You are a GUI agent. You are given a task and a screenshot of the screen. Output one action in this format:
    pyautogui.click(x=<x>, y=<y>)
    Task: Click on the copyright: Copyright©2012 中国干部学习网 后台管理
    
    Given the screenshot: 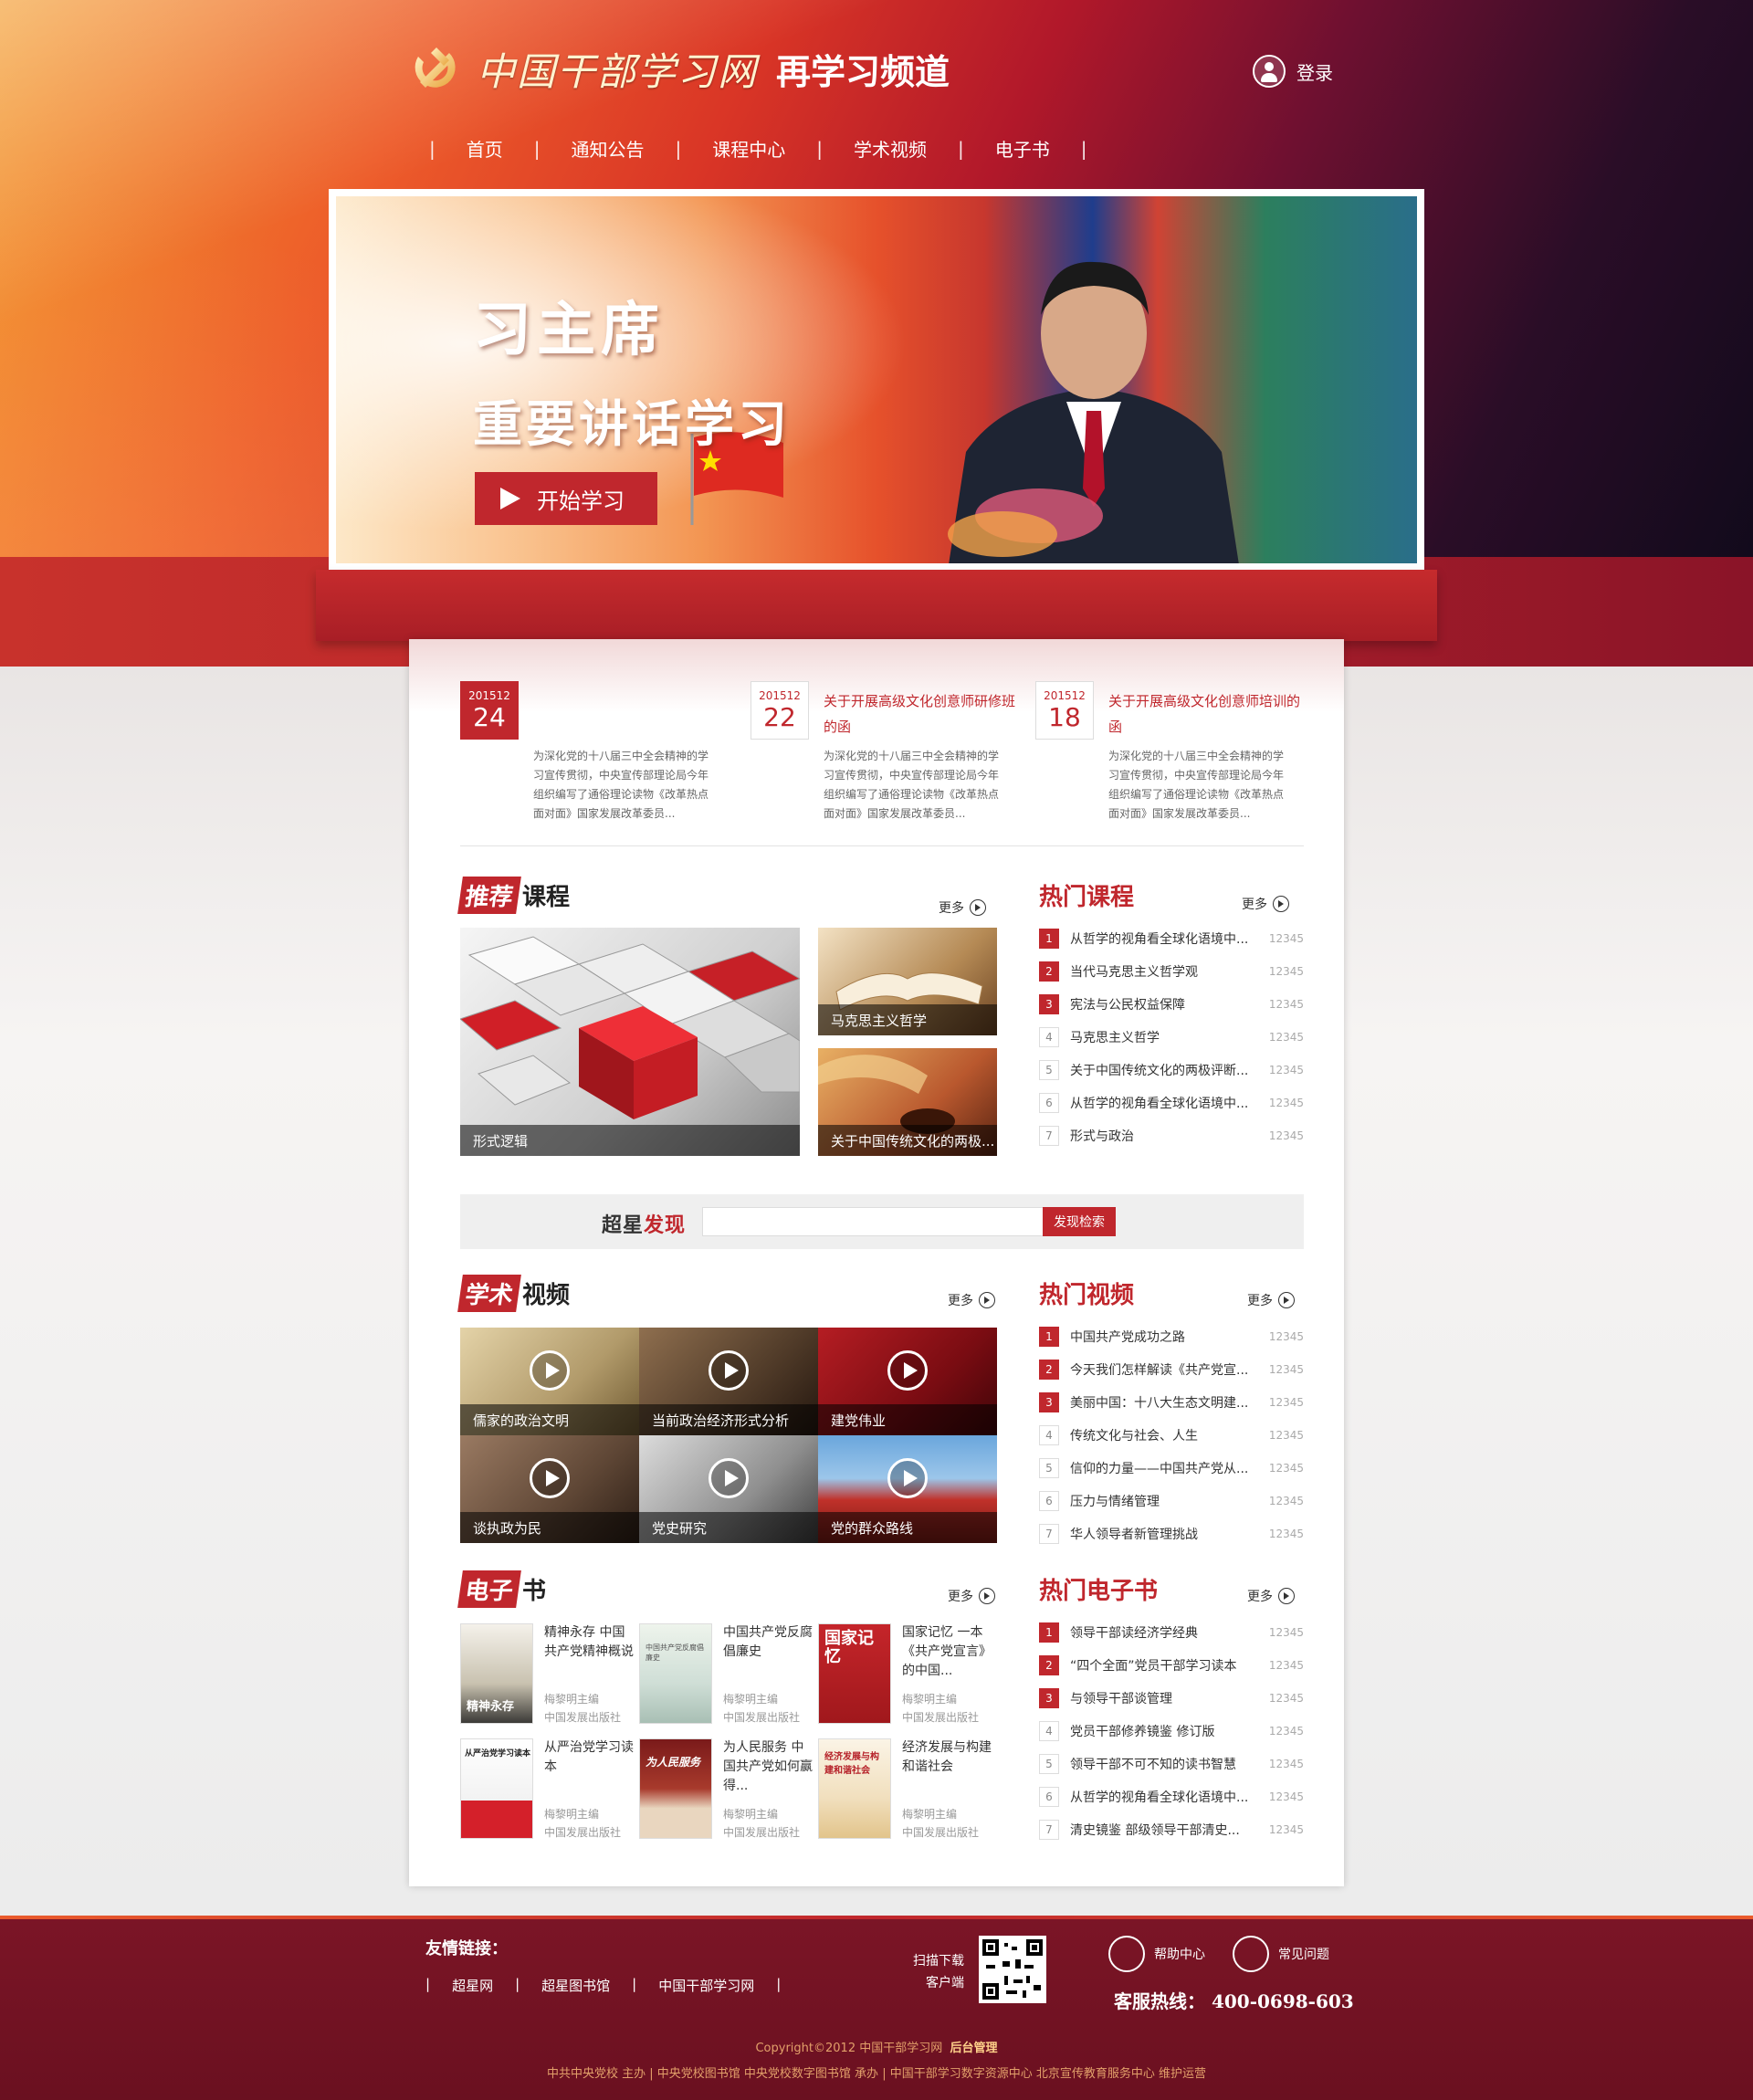 What is the action you would take?
    pyautogui.click(x=876, y=2049)
    